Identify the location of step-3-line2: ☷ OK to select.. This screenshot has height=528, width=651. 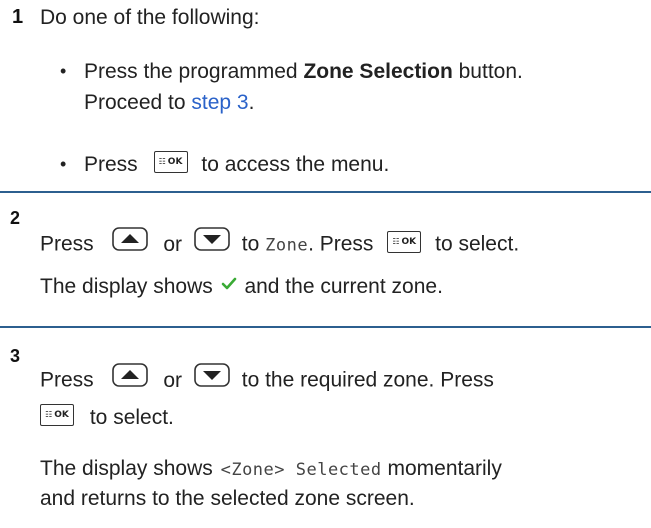
(107, 417).